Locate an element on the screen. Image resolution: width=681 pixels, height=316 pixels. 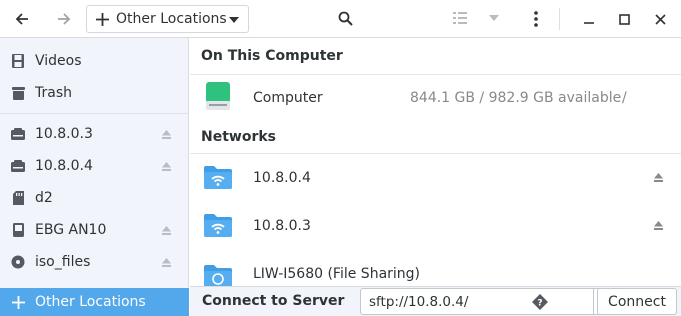
kebab-menu-icon is located at coordinates (536, 19).